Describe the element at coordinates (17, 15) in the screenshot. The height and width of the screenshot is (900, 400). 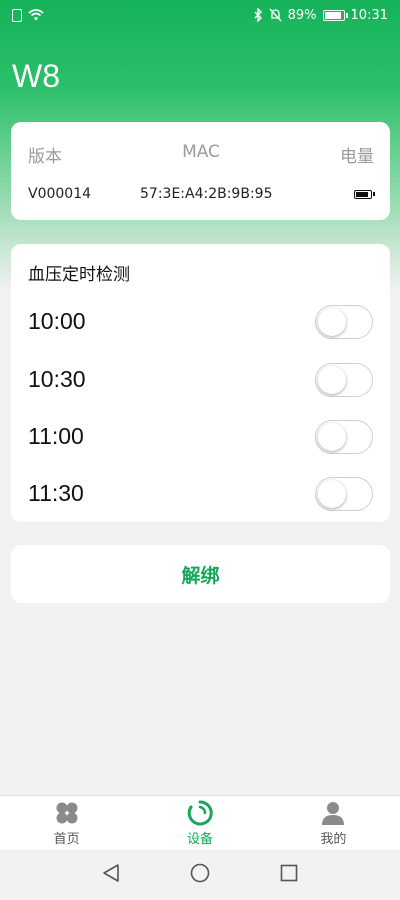
I see `sim-icon` at that location.